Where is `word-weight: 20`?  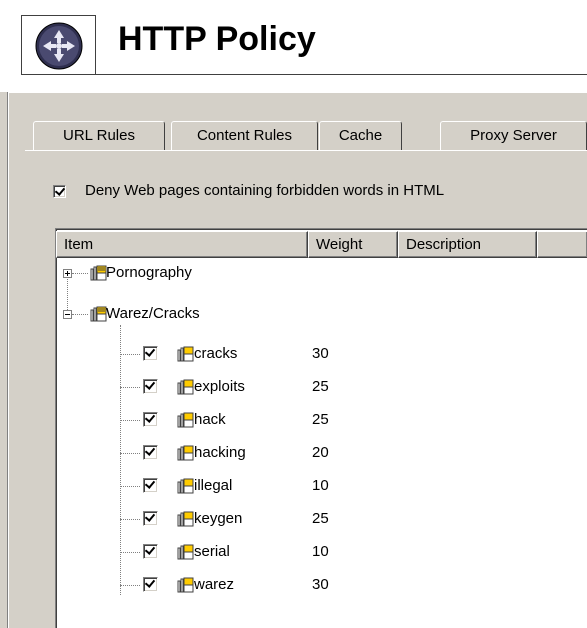
word-weight: 20 is located at coordinates (320, 452).